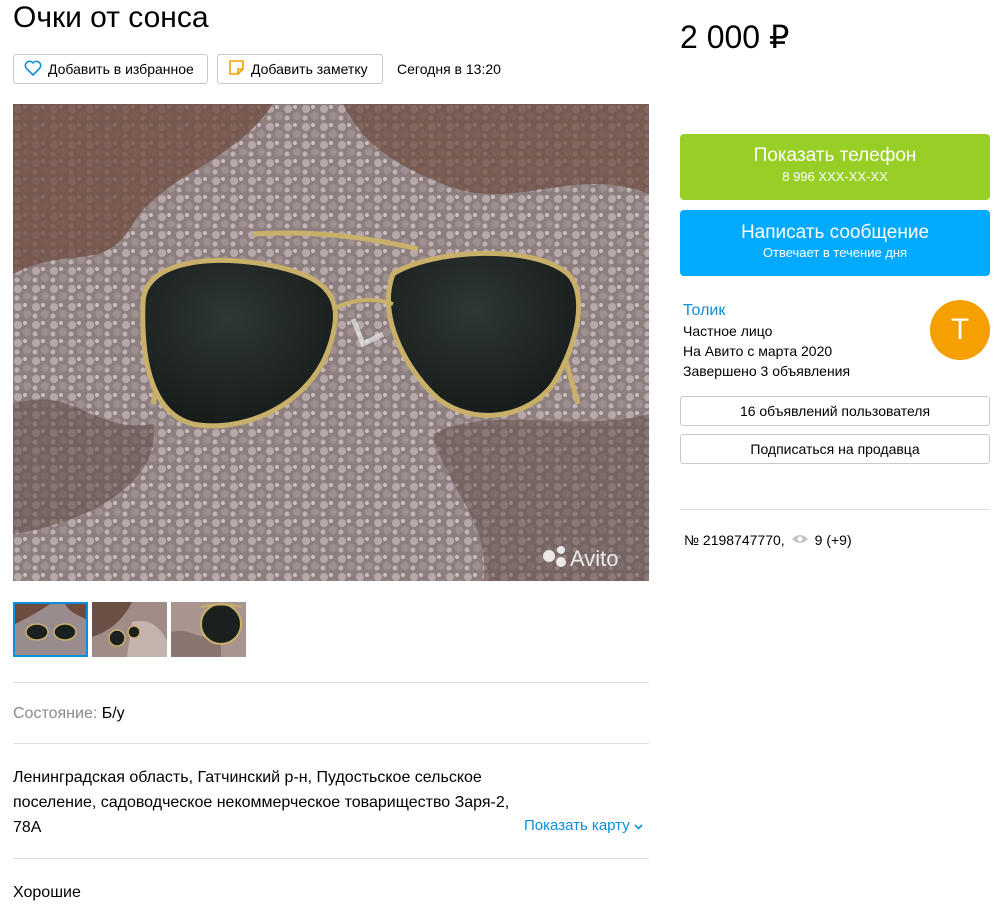 Image resolution: width=999 pixels, height=914 pixels. I want to click on listing-stats: № 2198747770, 9 (+9), so click(768, 540).